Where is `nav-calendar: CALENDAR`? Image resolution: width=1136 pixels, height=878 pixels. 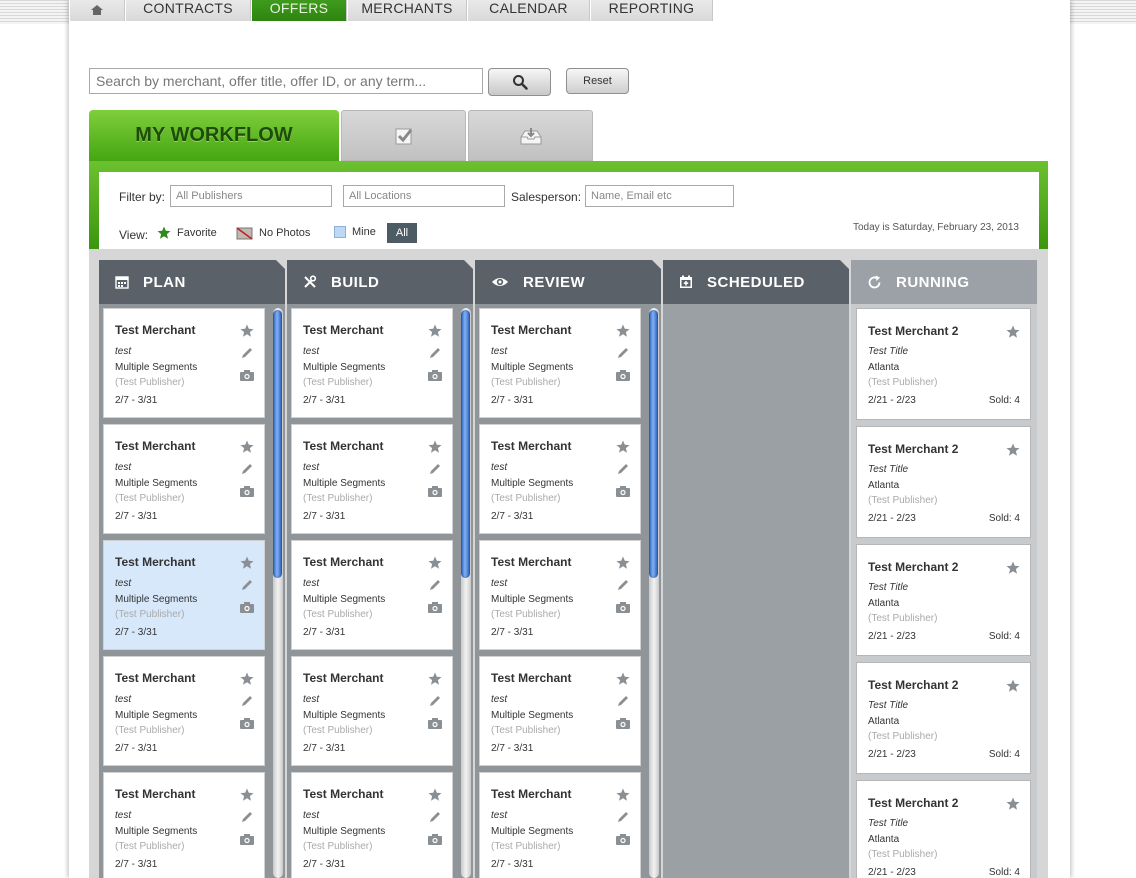 nav-calendar: CALENDAR is located at coordinates (528, 10).